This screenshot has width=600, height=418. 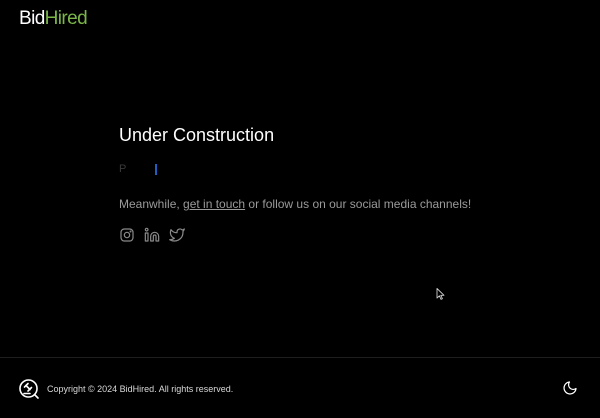 What do you see at coordinates (214, 204) in the screenshot?
I see `get-in-touch-link: get in touch` at bounding box center [214, 204].